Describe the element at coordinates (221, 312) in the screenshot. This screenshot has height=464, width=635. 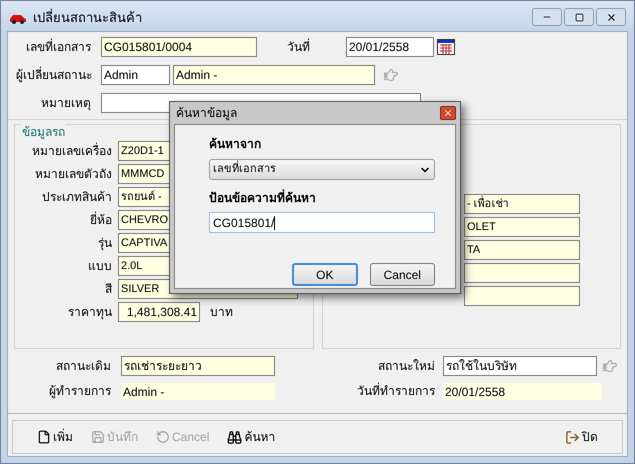
I see `currency-label: บาท` at that location.